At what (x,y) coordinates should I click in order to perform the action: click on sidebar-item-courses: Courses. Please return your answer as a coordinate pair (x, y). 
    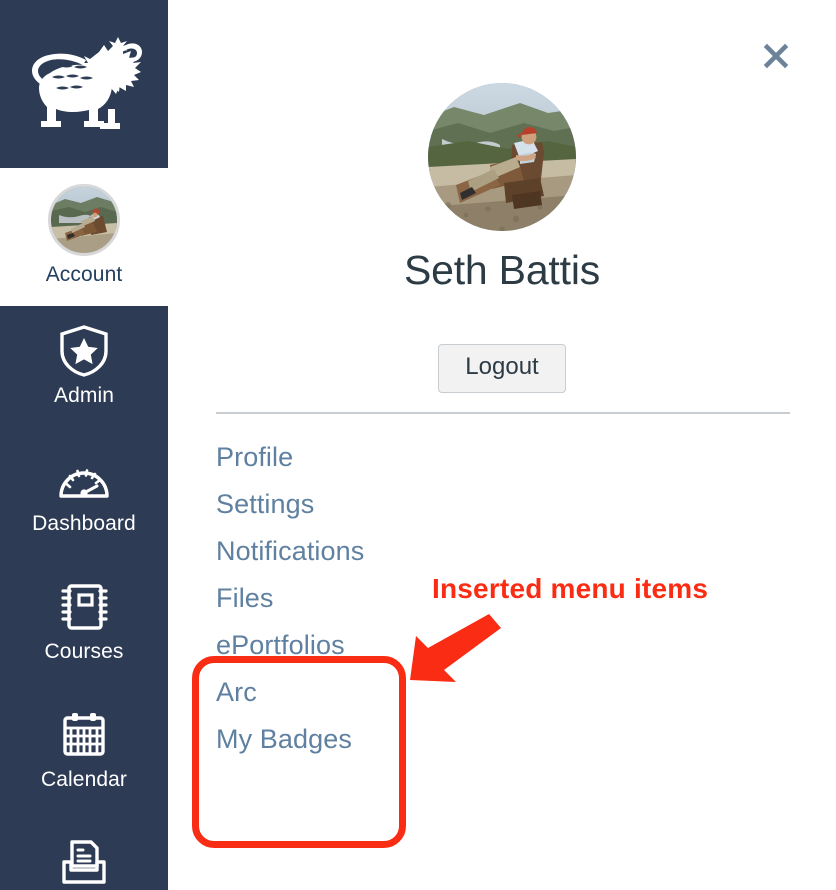
    Looking at the image, I should click on (84, 626).